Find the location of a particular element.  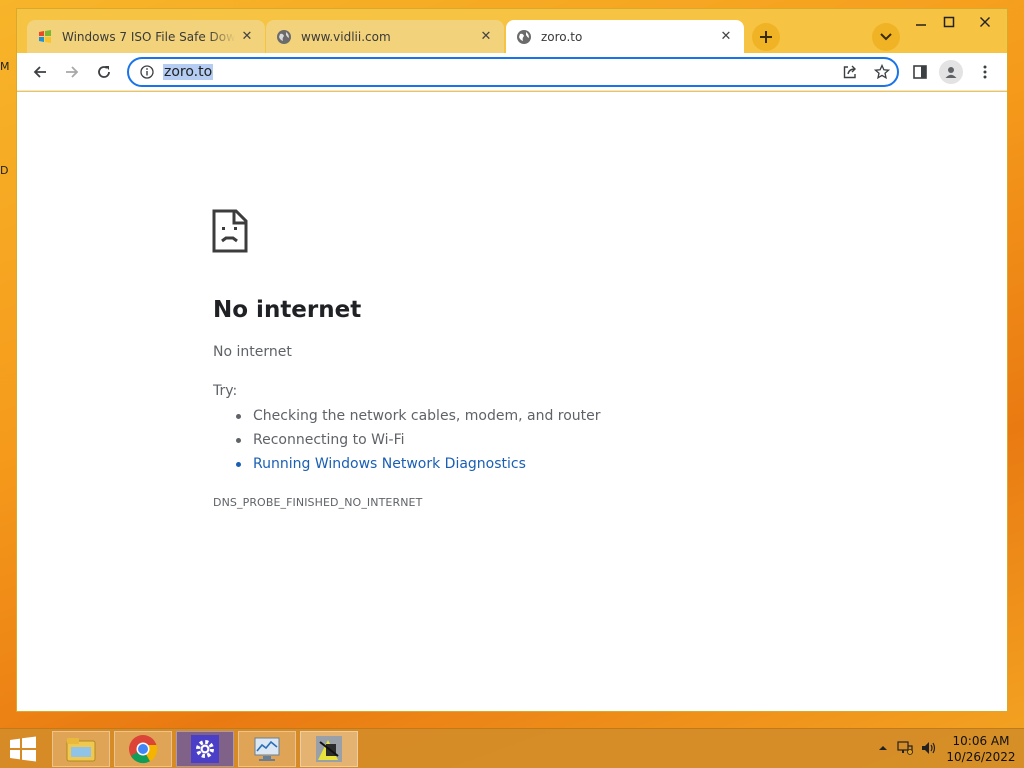

close-window-button is located at coordinates (985, 22).